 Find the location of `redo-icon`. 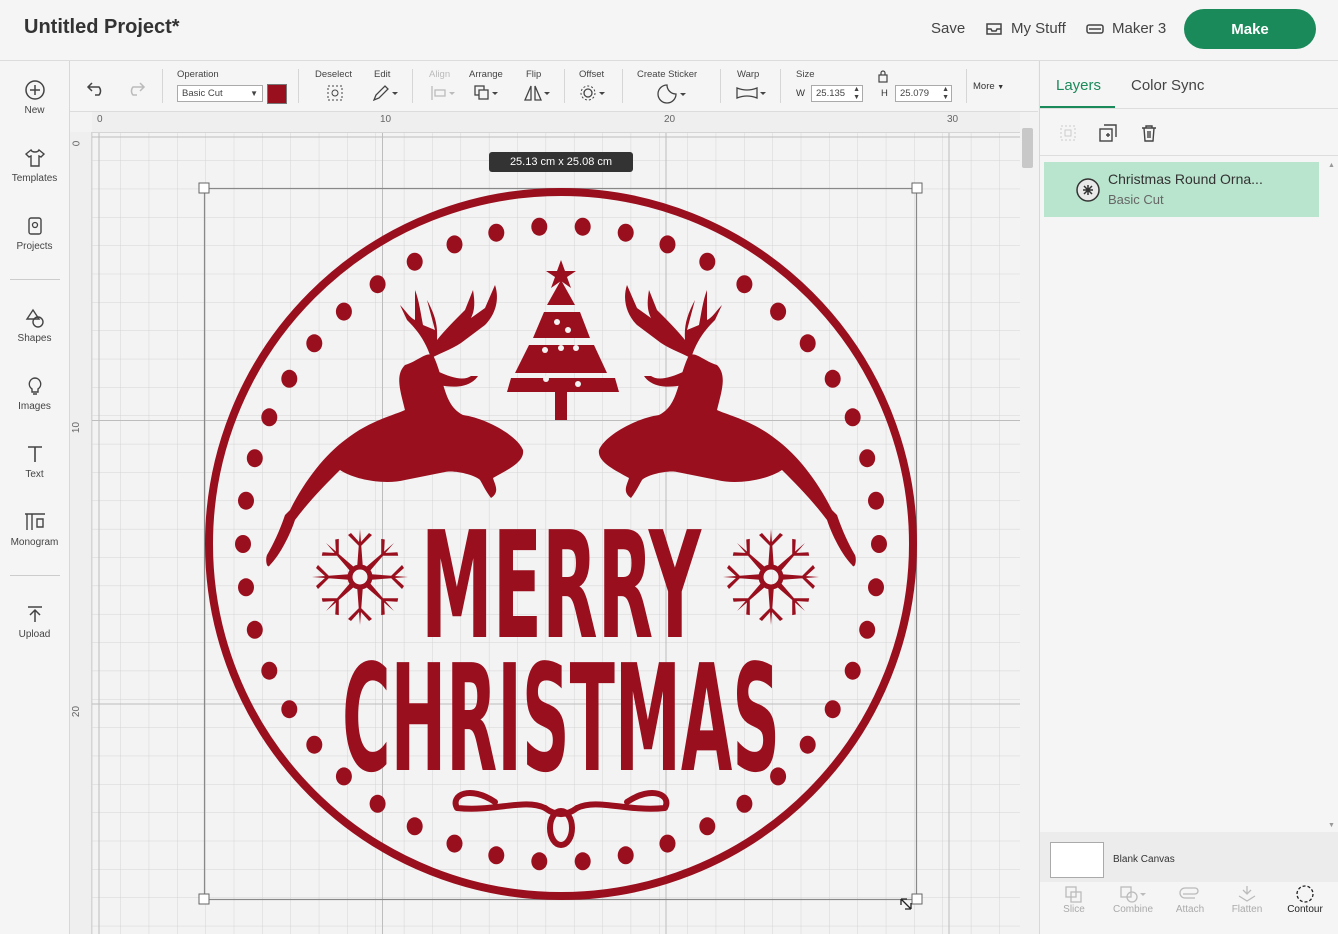

redo-icon is located at coordinates (135, 88).